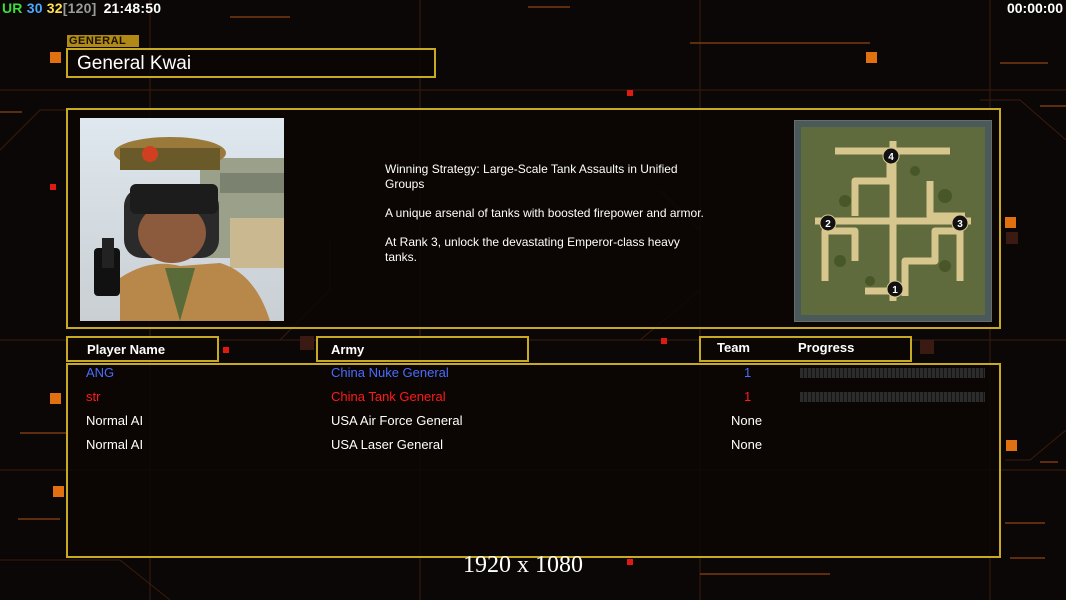 This screenshot has height=600, width=1066. I want to click on ur-label: UR, so click(12, 8).